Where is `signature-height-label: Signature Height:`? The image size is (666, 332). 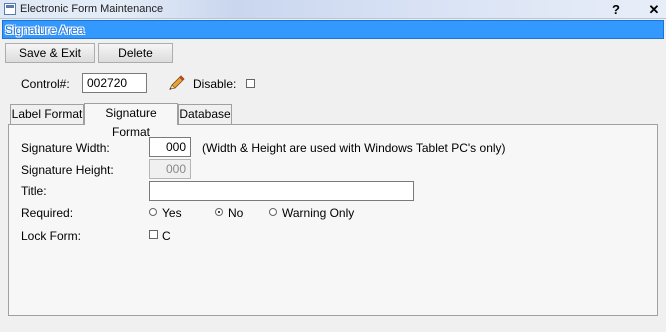
signature-height-label: Signature Height: is located at coordinates (67, 170).